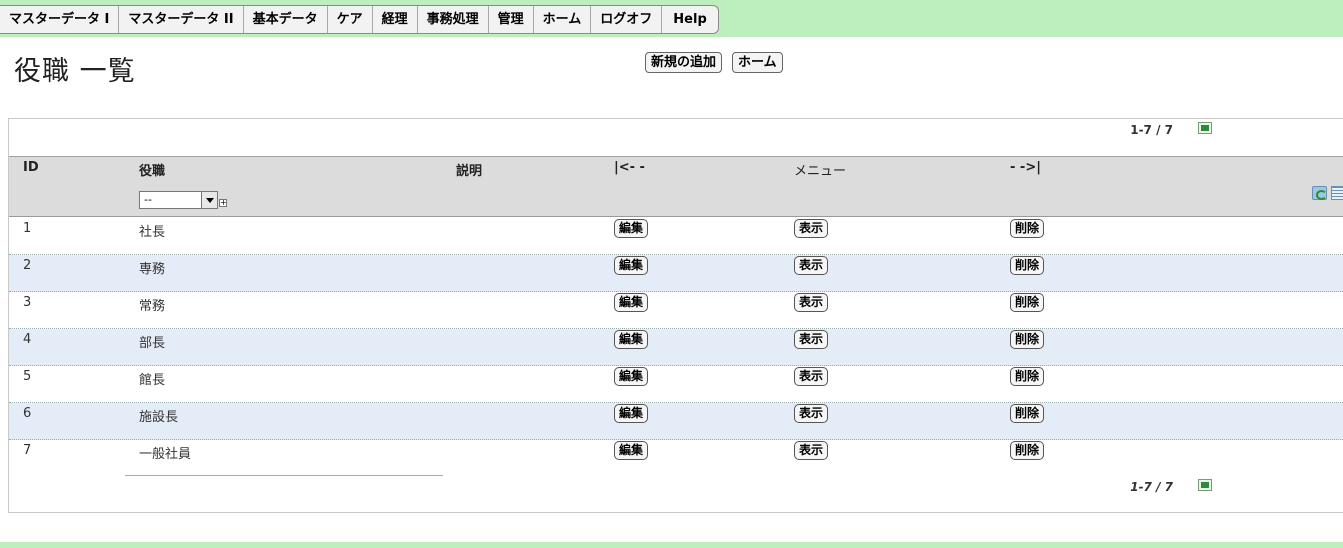 The image size is (1343, 548). What do you see at coordinates (676, 384) in the screenshot?
I see `table-row: 5 館長 編集 表示 削除` at bounding box center [676, 384].